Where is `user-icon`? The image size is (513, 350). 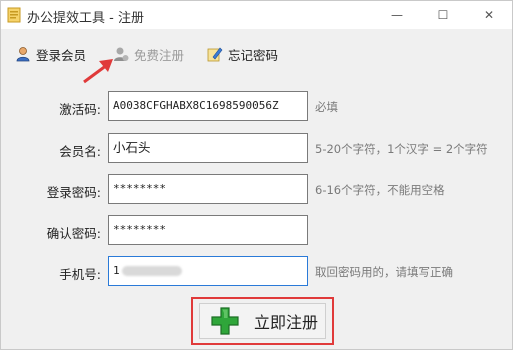 user-icon is located at coordinates (23, 54).